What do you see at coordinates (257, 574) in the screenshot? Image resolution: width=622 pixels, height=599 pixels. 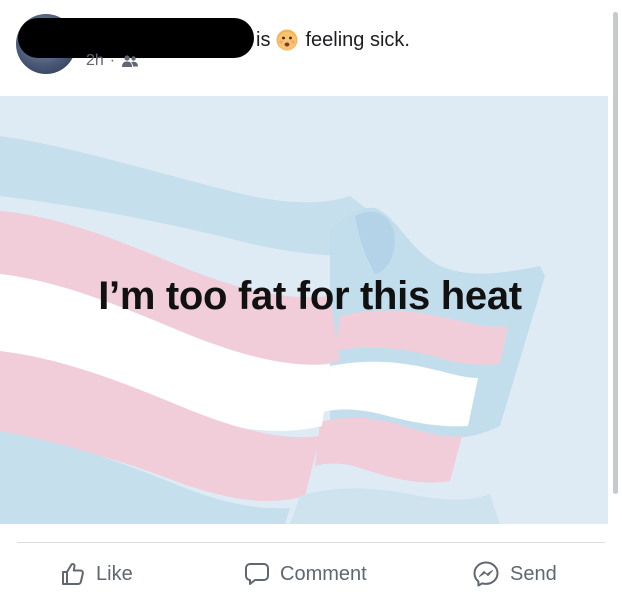 I see `comment-icon` at bounding box center [257, 574].